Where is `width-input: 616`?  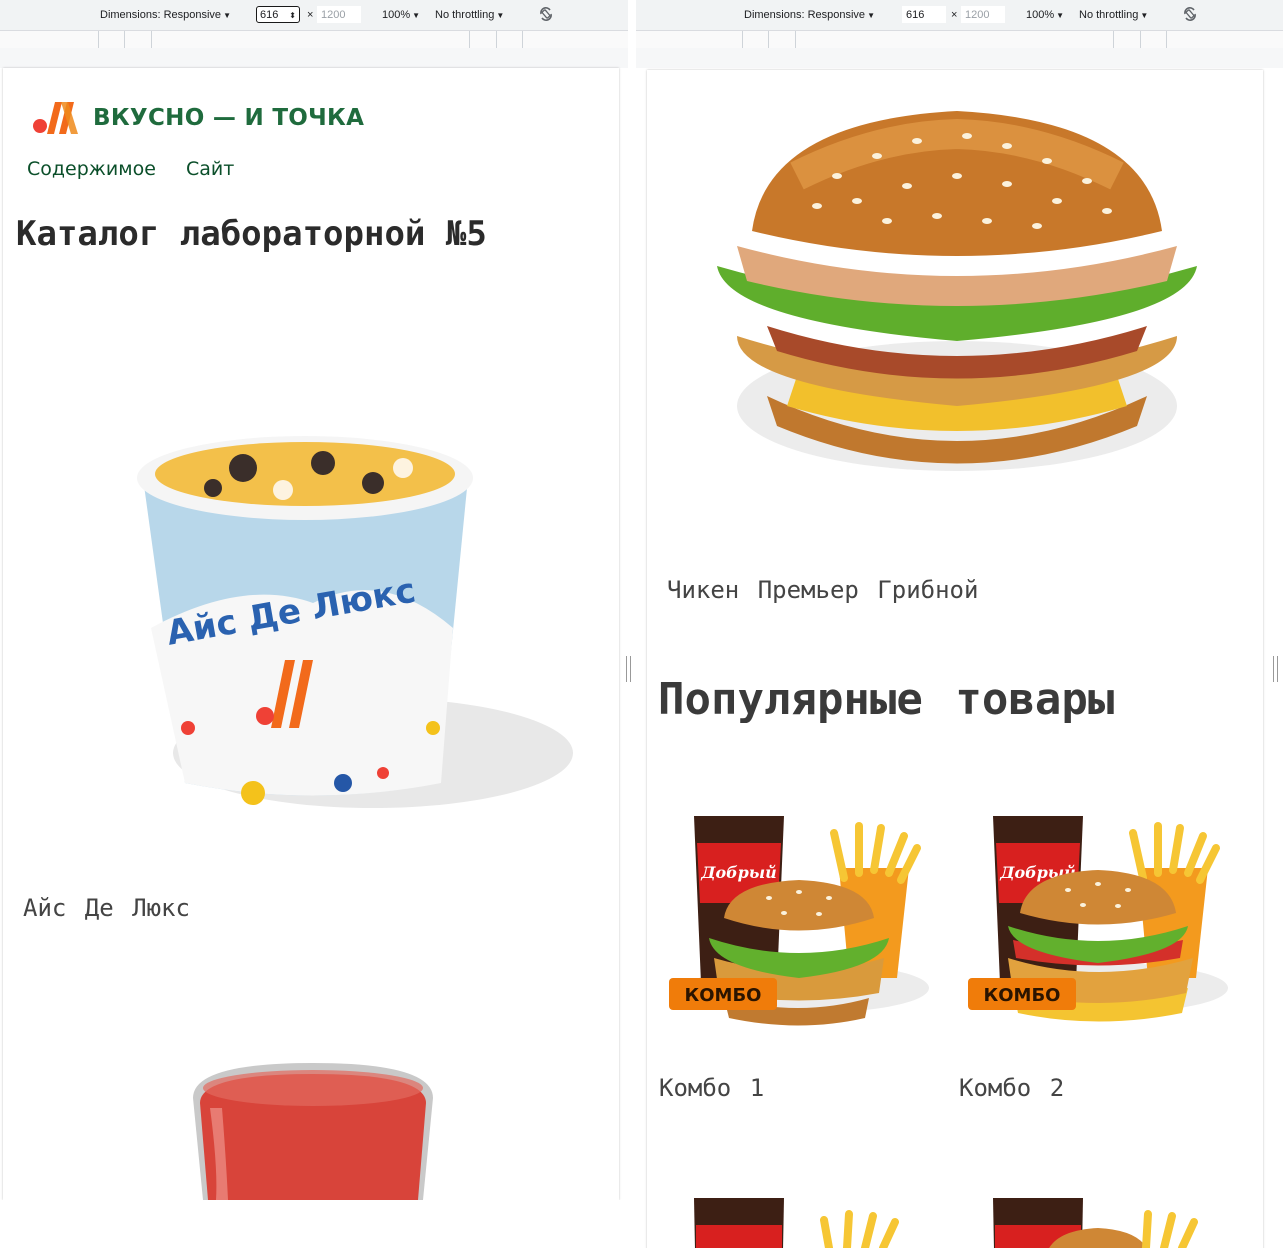 width-input: 616 is located at coordinates (924, 14).